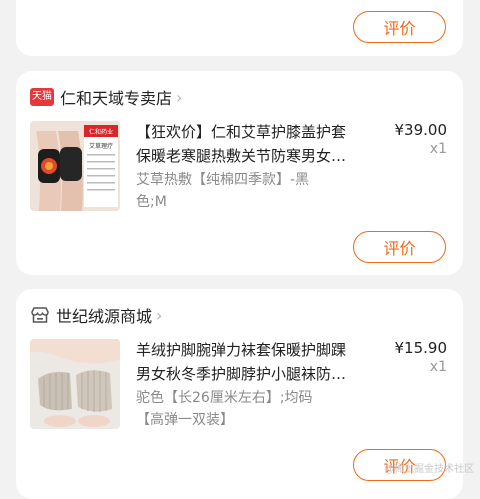 The height and width of the screenshot is (499, 480). I want to click on product-spec-line: 【高弹一双装】, so click(185, 420).